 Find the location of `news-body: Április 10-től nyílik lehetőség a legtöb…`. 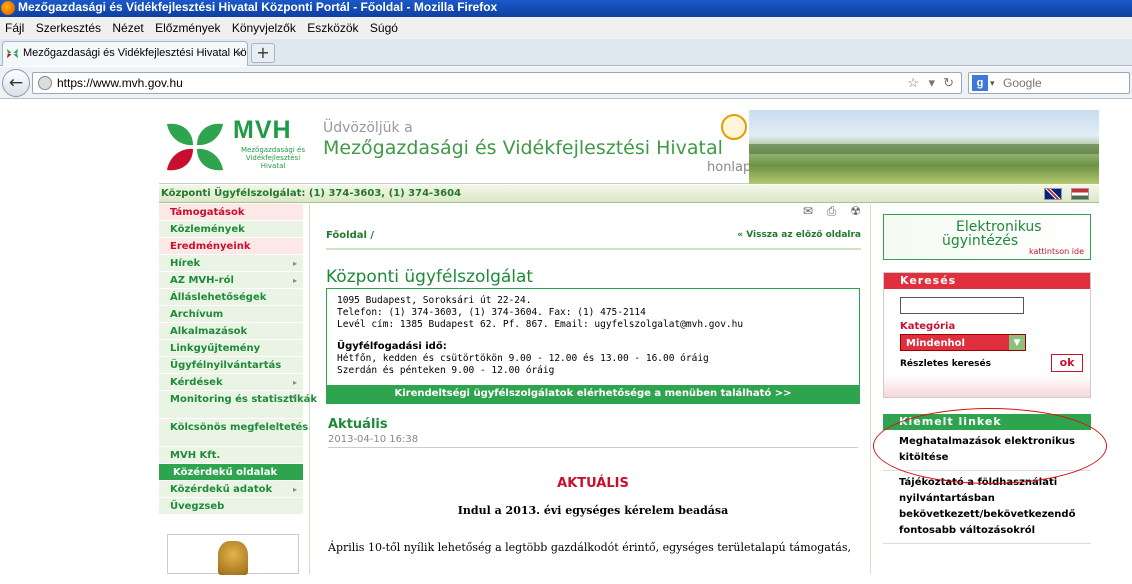

news-body: Április 10-től nyílik lehetőség a legtöb… is located at coordinates (589, 547).